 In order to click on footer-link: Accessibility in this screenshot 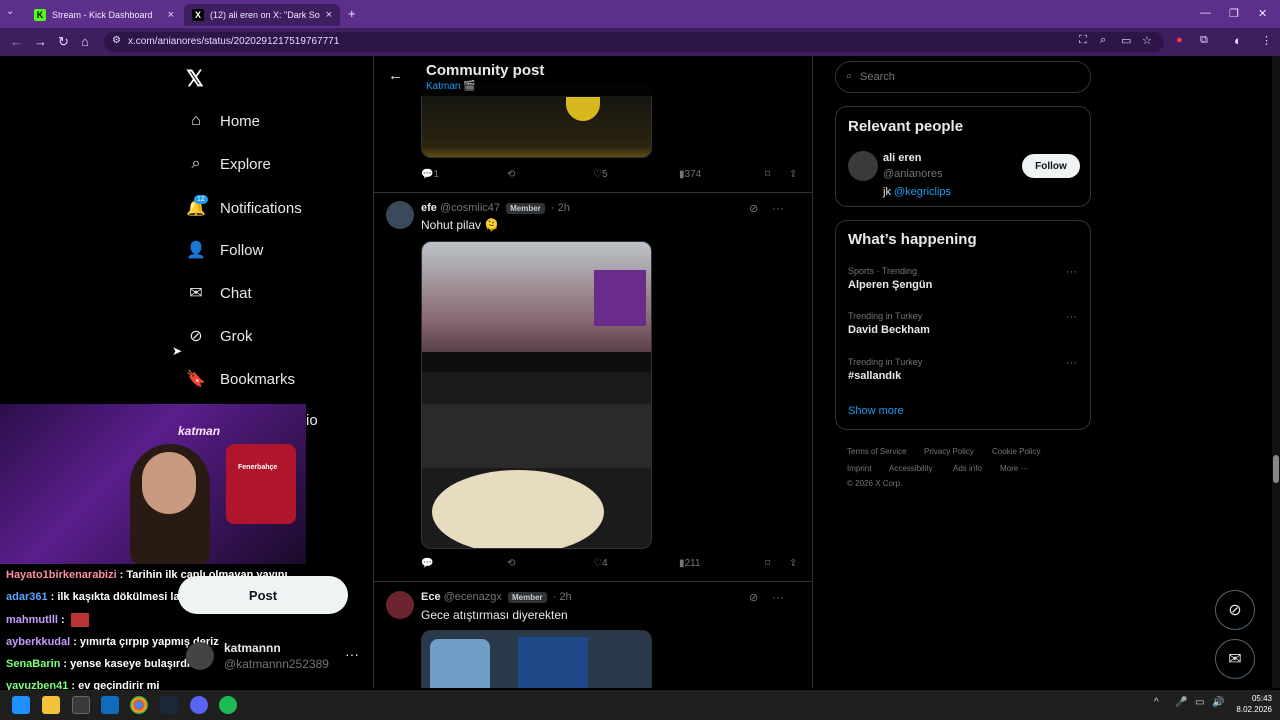, I will do `click(911, 468)`.